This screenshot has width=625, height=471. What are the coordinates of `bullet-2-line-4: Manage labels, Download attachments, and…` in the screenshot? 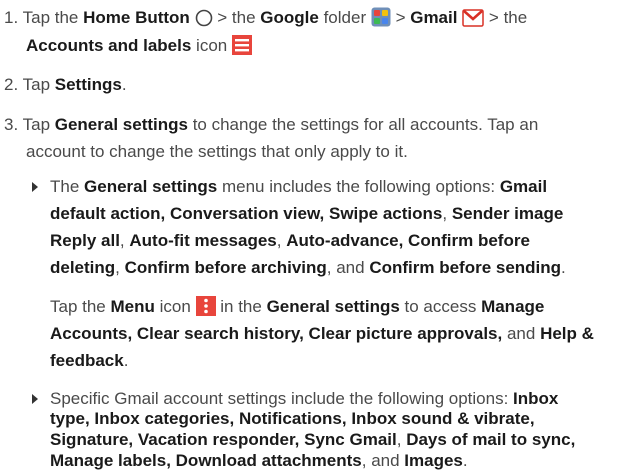 It's located at (259, 460).